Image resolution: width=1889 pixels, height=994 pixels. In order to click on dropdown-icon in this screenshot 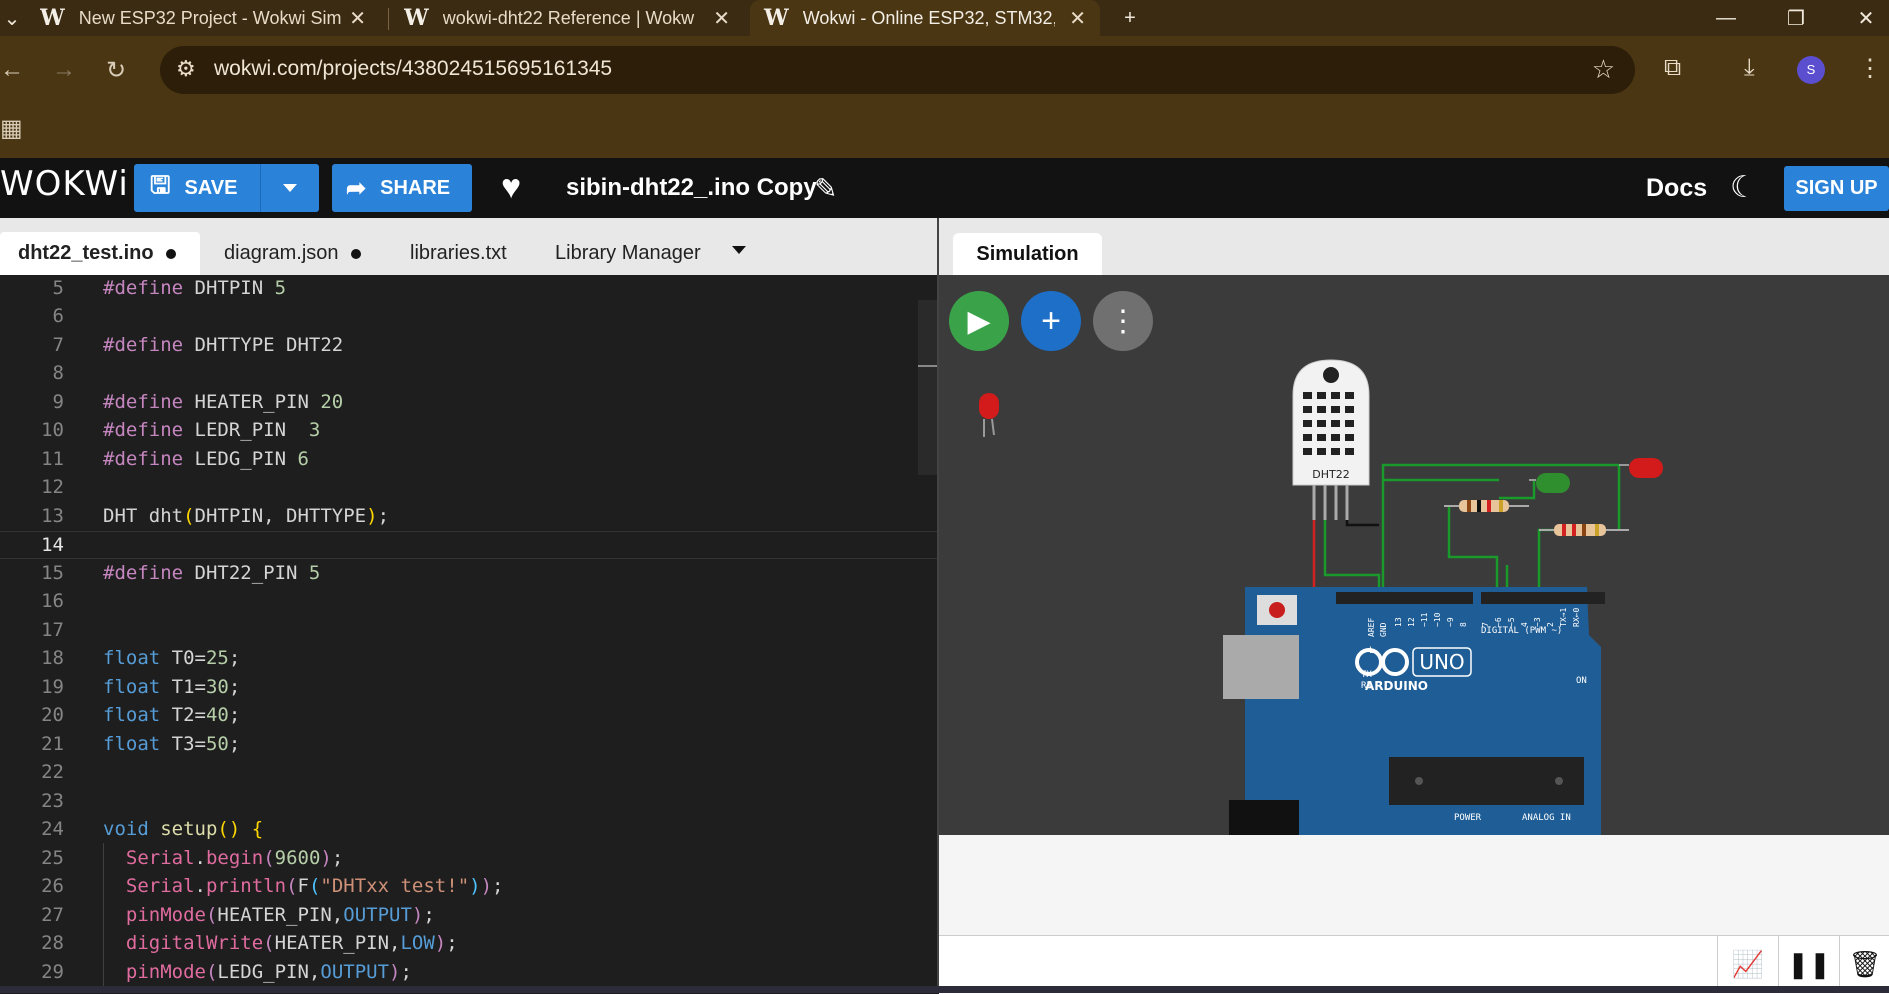, I will do `click(290, 188)`.